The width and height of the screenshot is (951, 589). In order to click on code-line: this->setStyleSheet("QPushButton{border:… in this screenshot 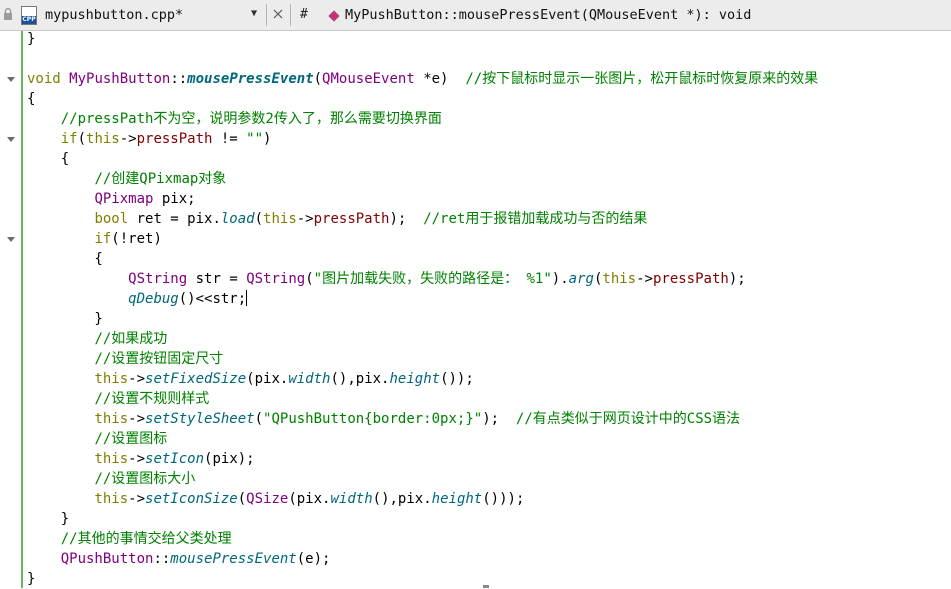, I will do `click(383, 419)`.